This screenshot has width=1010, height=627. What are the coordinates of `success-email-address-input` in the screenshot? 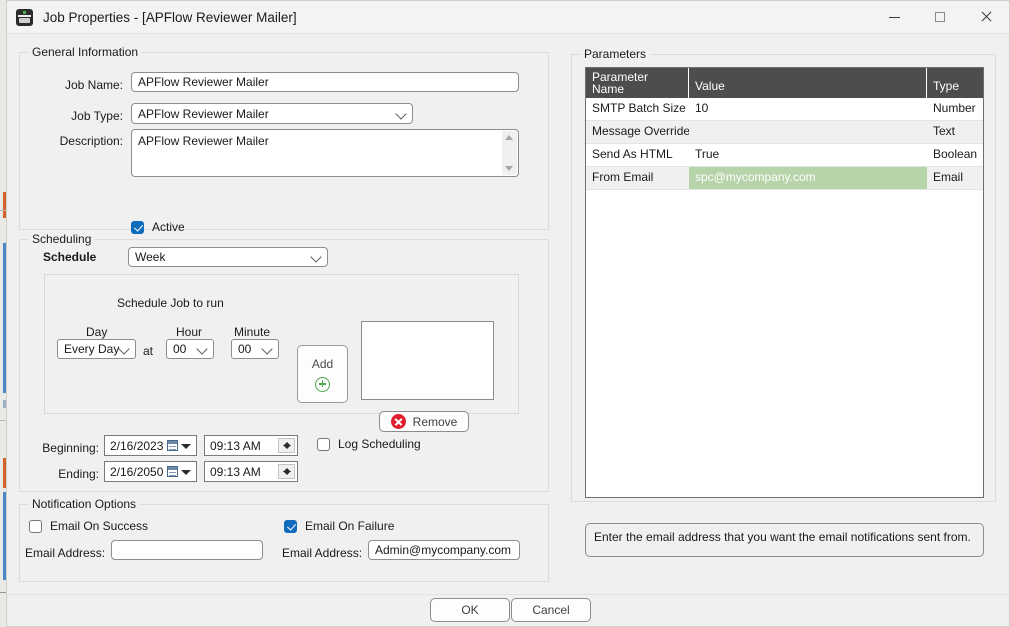 It's located at (187, 550).